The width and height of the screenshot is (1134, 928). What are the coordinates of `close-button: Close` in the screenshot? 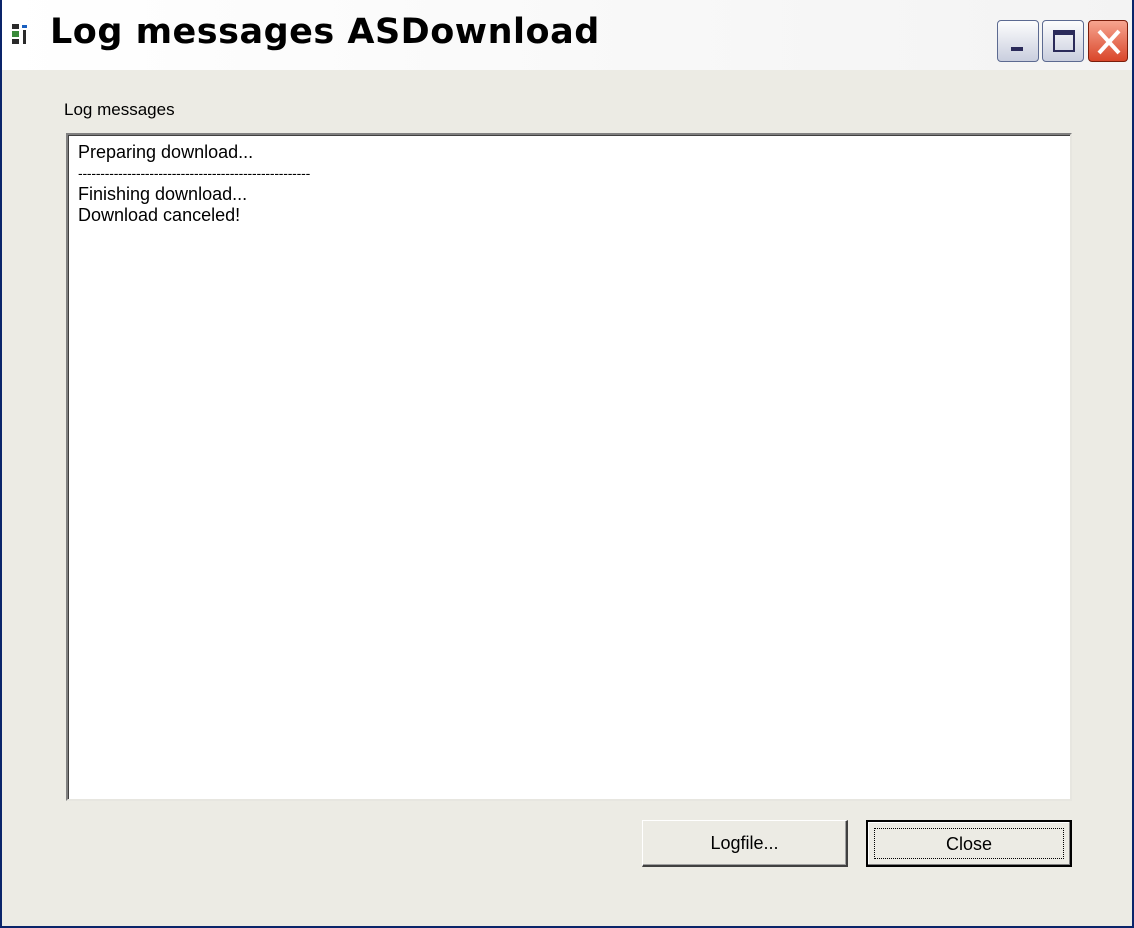 It's located at (969, 843).